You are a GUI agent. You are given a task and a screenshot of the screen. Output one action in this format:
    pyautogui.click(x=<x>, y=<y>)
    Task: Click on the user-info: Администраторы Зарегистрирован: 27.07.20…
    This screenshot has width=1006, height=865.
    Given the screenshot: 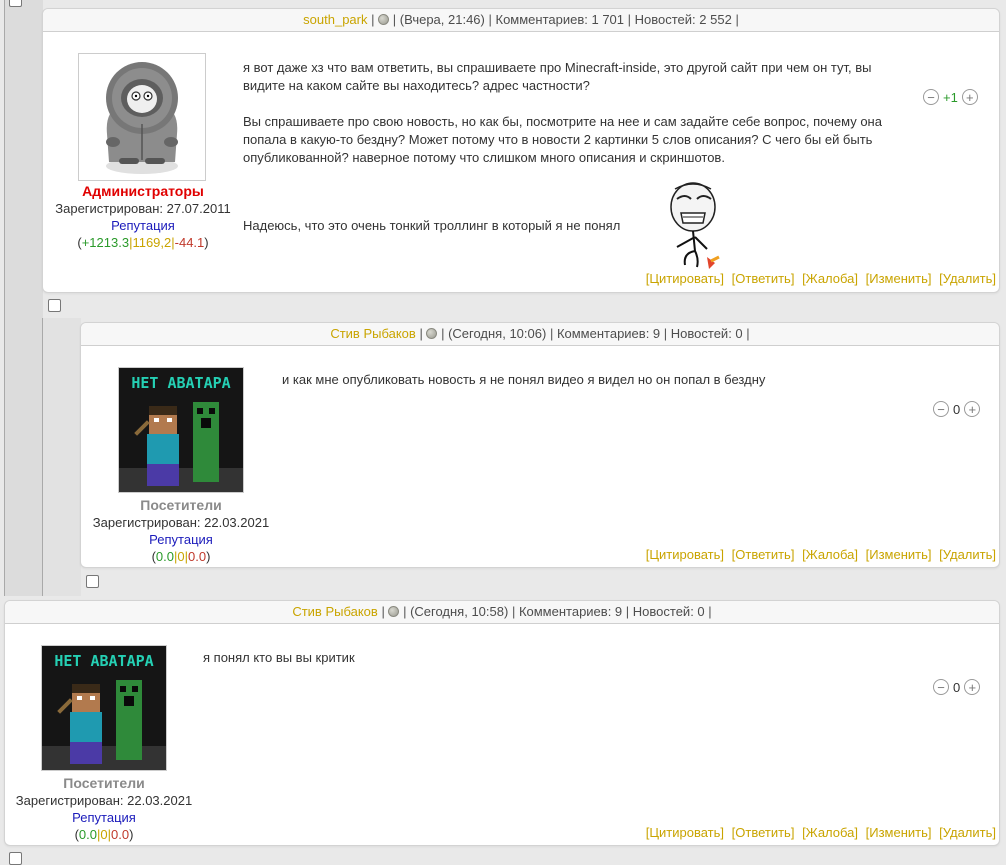 What is the action you would take?
    pyautogui.click(x=143, y=217)
    